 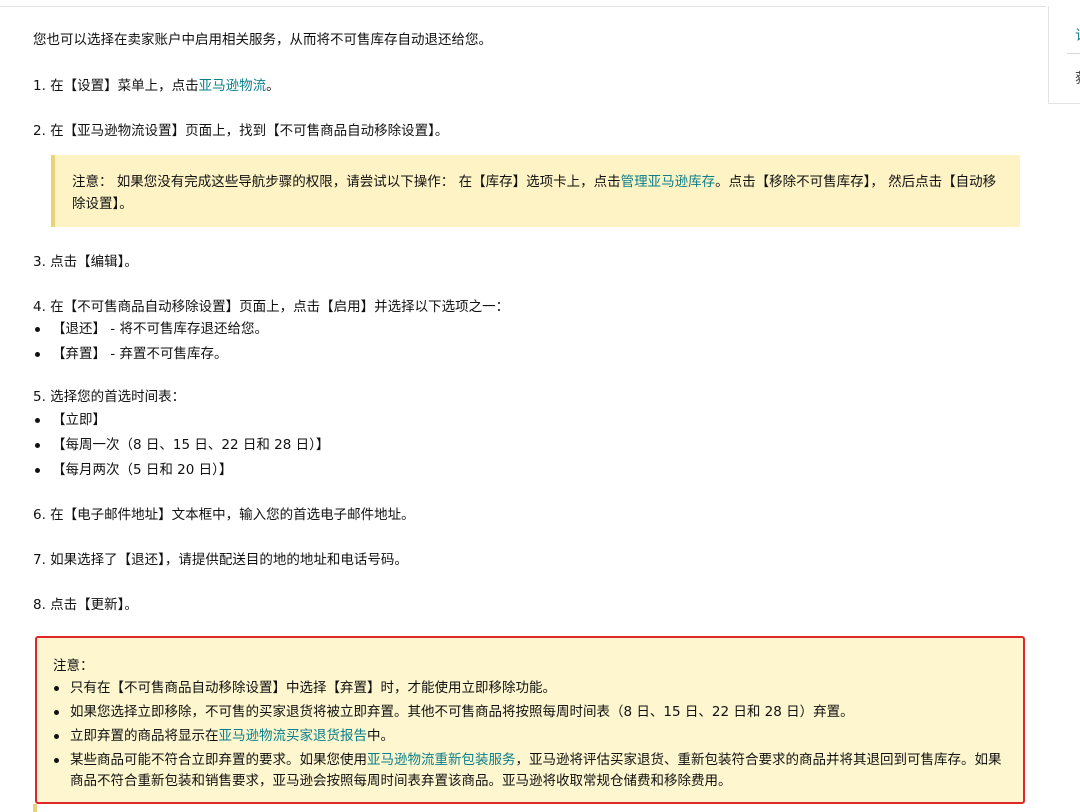 What do you see at coordinates (109, 397) in the screenshot?
I see `step-5: 5. 选择您的首选时间表：` at bounding box center [109, 397].